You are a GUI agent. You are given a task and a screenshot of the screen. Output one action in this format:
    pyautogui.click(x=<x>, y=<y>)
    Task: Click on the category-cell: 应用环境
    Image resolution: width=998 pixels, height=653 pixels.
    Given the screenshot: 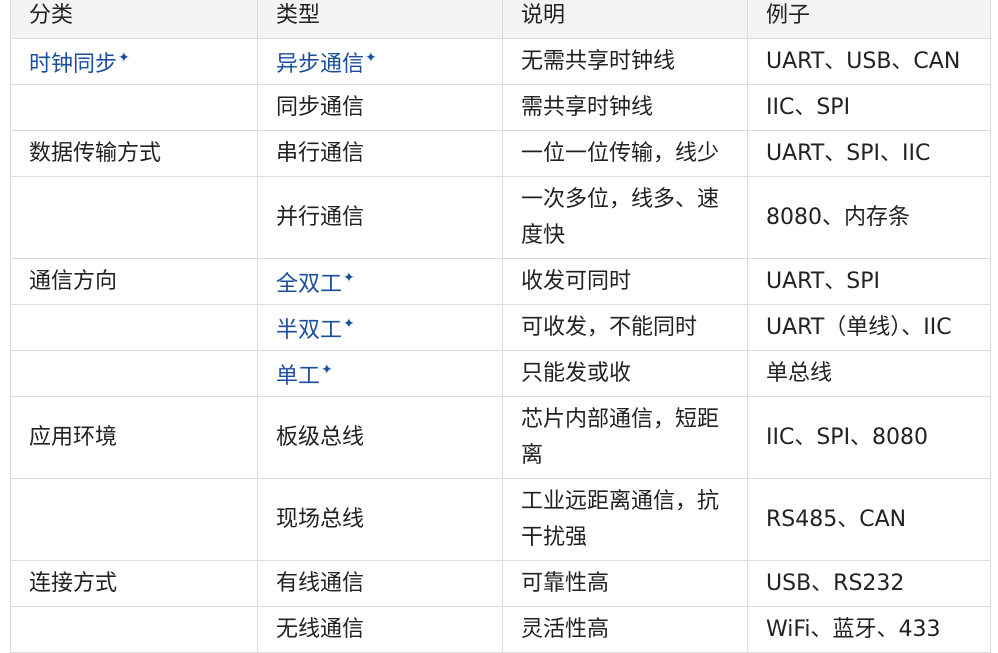 What is the action you would take?
    pyautogui.click(x=134, y=437)
    